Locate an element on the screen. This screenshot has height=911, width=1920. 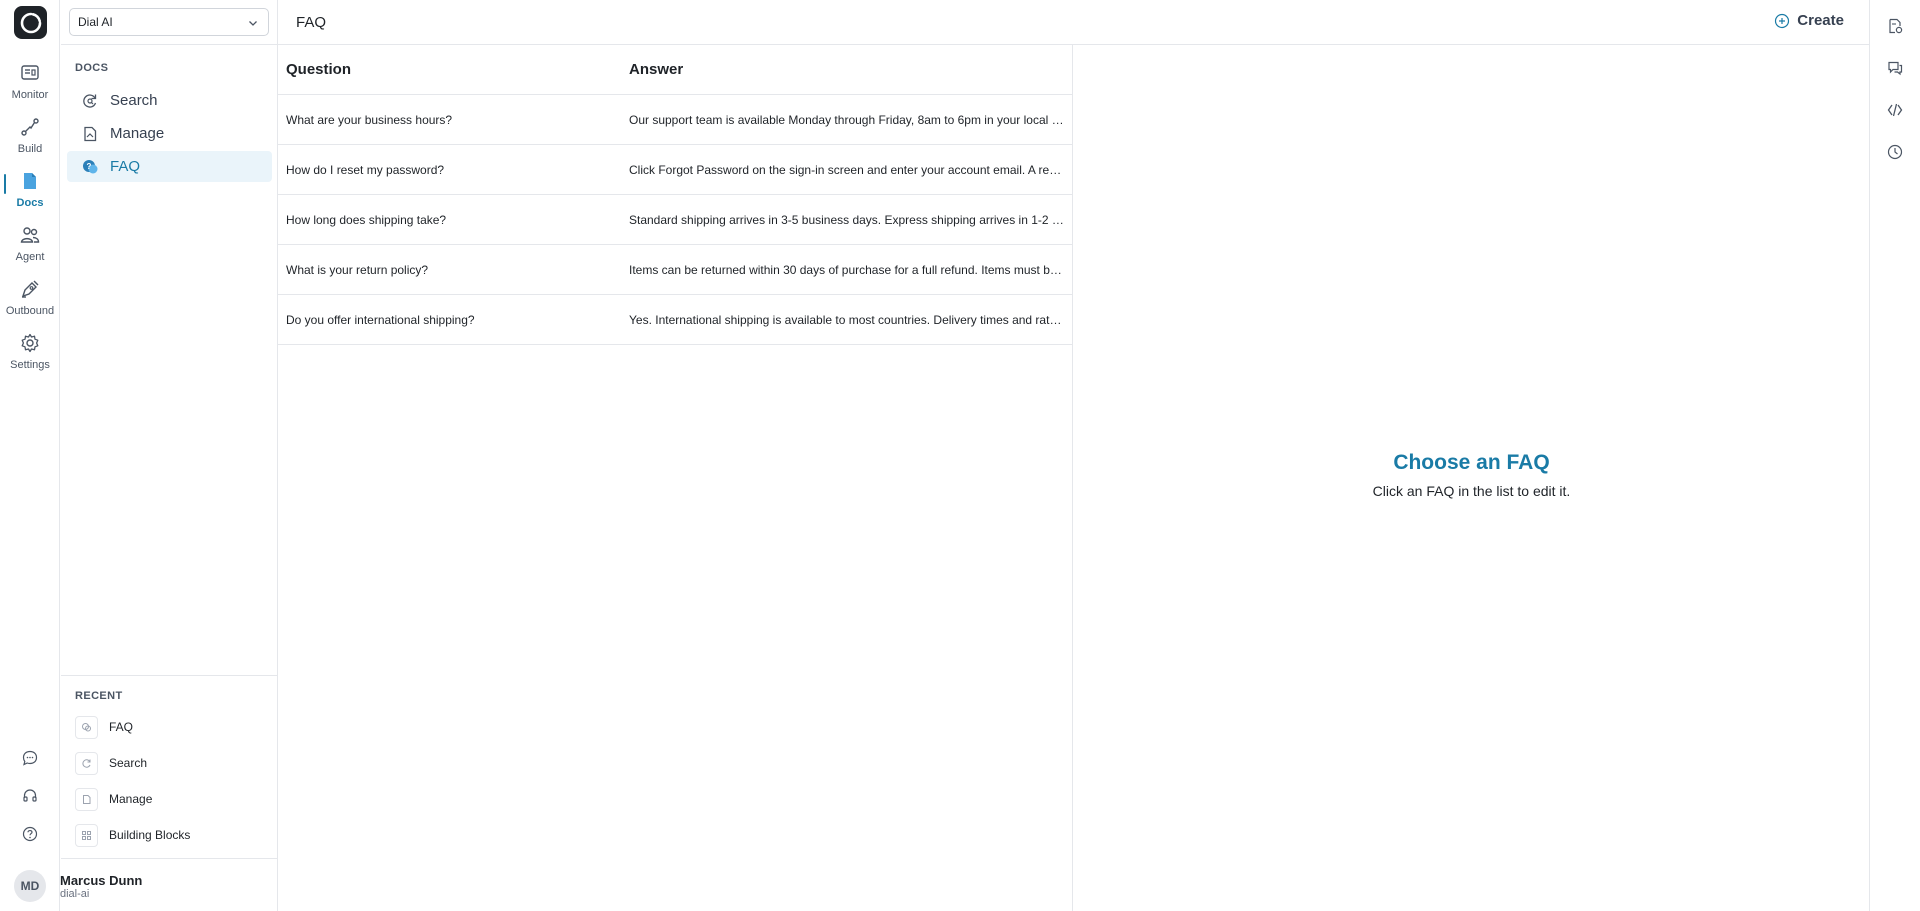
rail-label: Settings is located at coordinates (30, 365).